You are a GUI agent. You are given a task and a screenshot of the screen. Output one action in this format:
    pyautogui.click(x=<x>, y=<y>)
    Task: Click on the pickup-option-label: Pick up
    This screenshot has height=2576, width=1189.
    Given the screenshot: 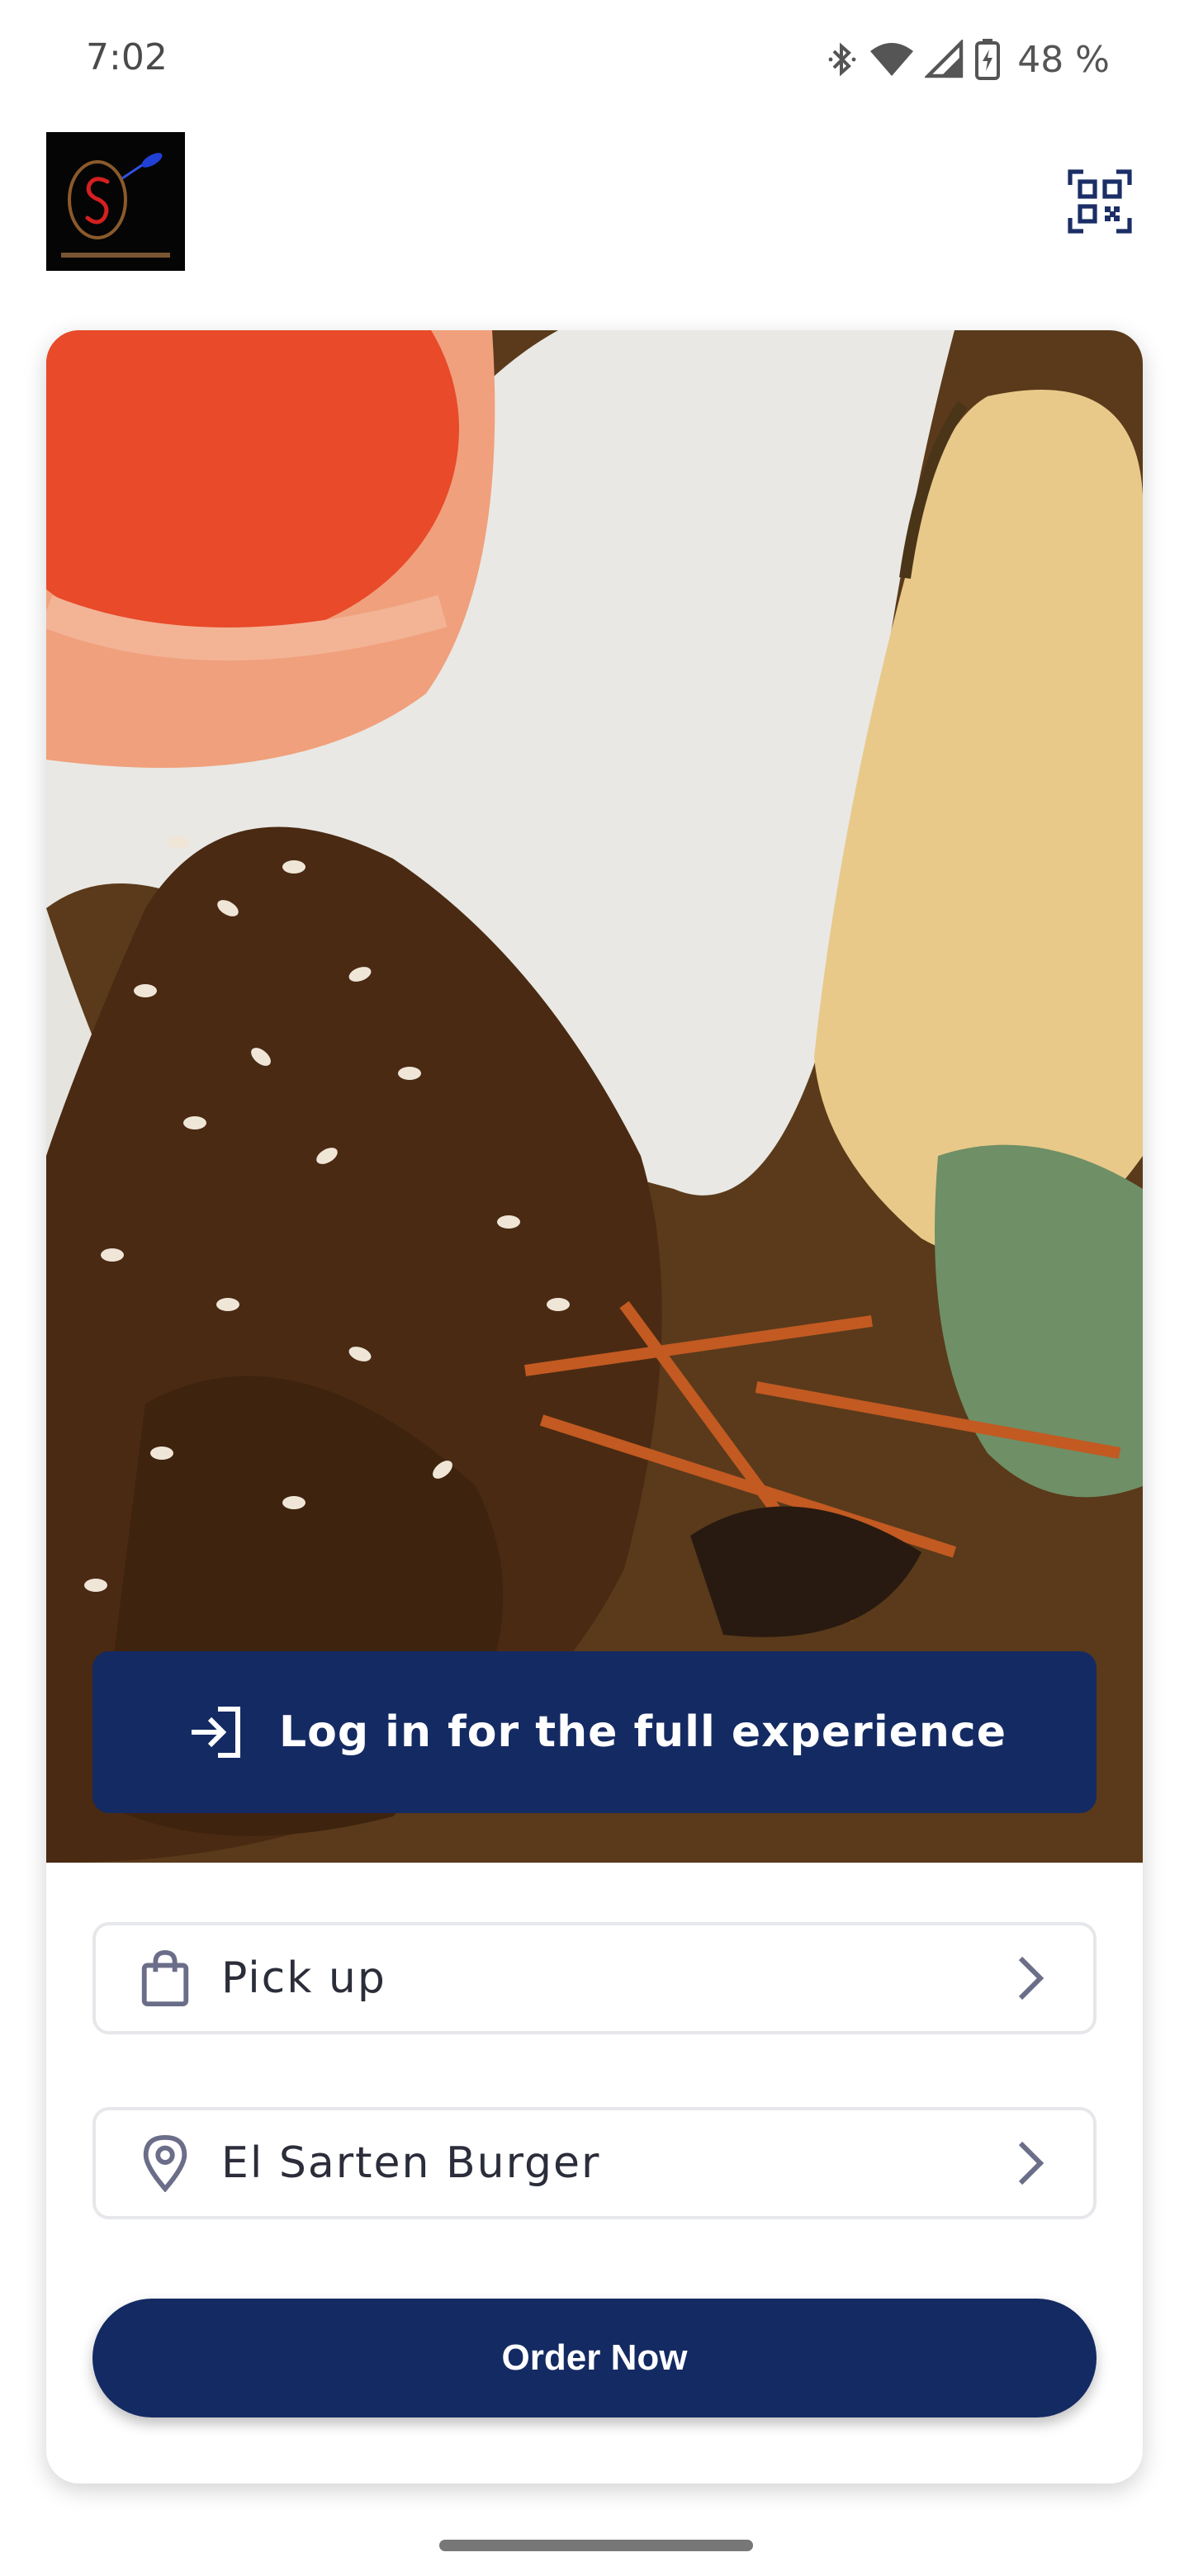 What is the action you would take?
    pyautogui.click(x=303, y=1978)
    